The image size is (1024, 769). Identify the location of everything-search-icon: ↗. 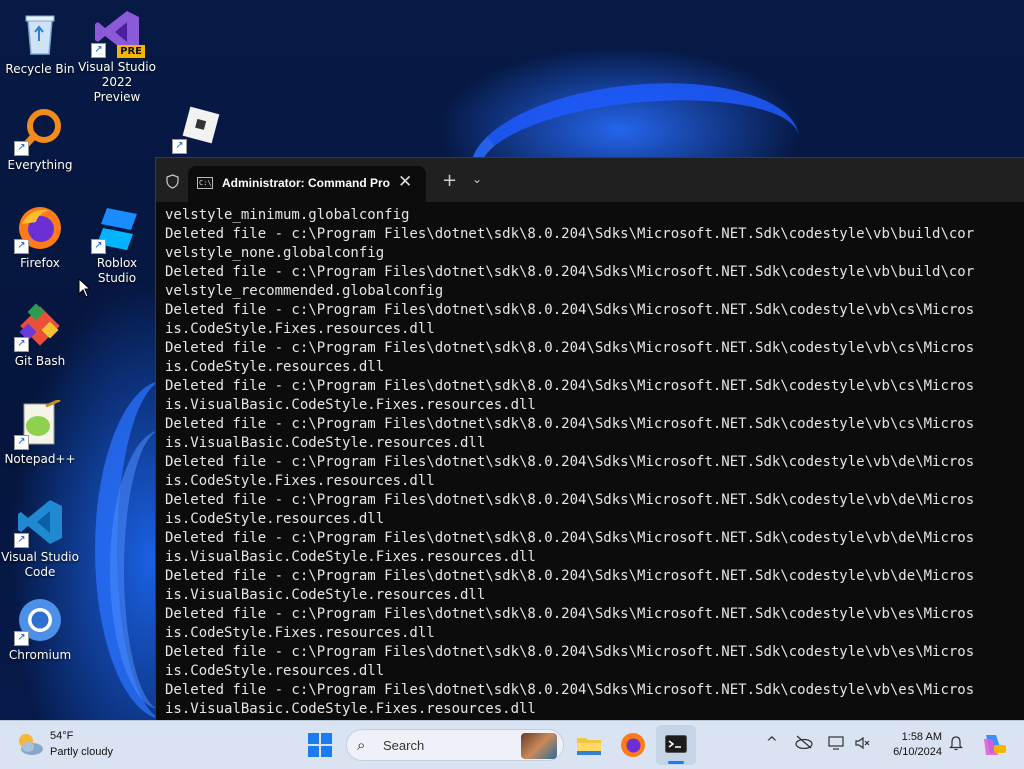
(39, 131).